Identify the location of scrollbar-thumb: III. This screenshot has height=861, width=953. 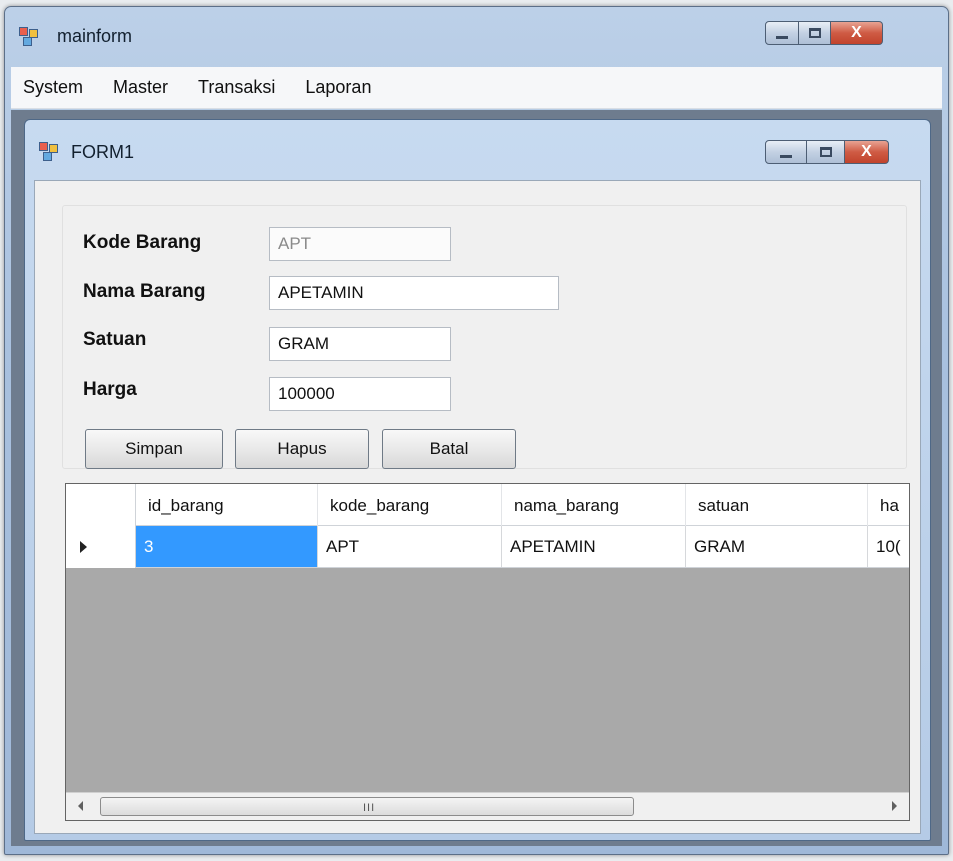
(367, 806).